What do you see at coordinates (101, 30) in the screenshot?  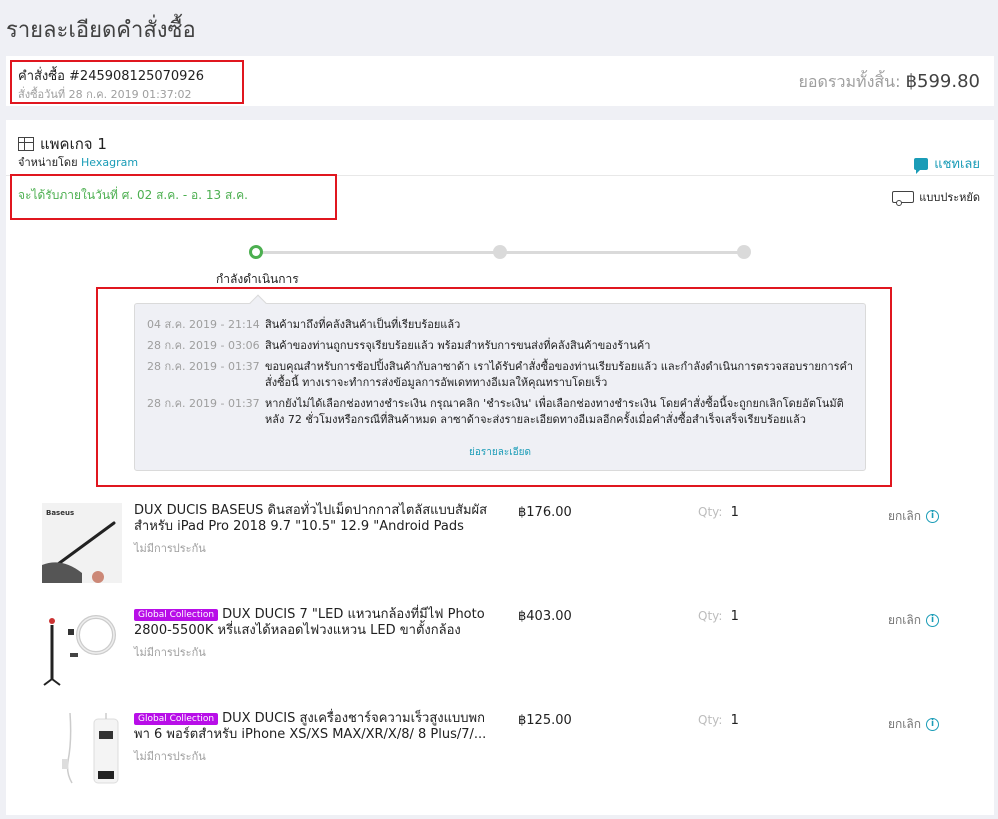 I see `page-title: รายละเอียดคำสั่งซื้อ` at bounding box center [101, 30].